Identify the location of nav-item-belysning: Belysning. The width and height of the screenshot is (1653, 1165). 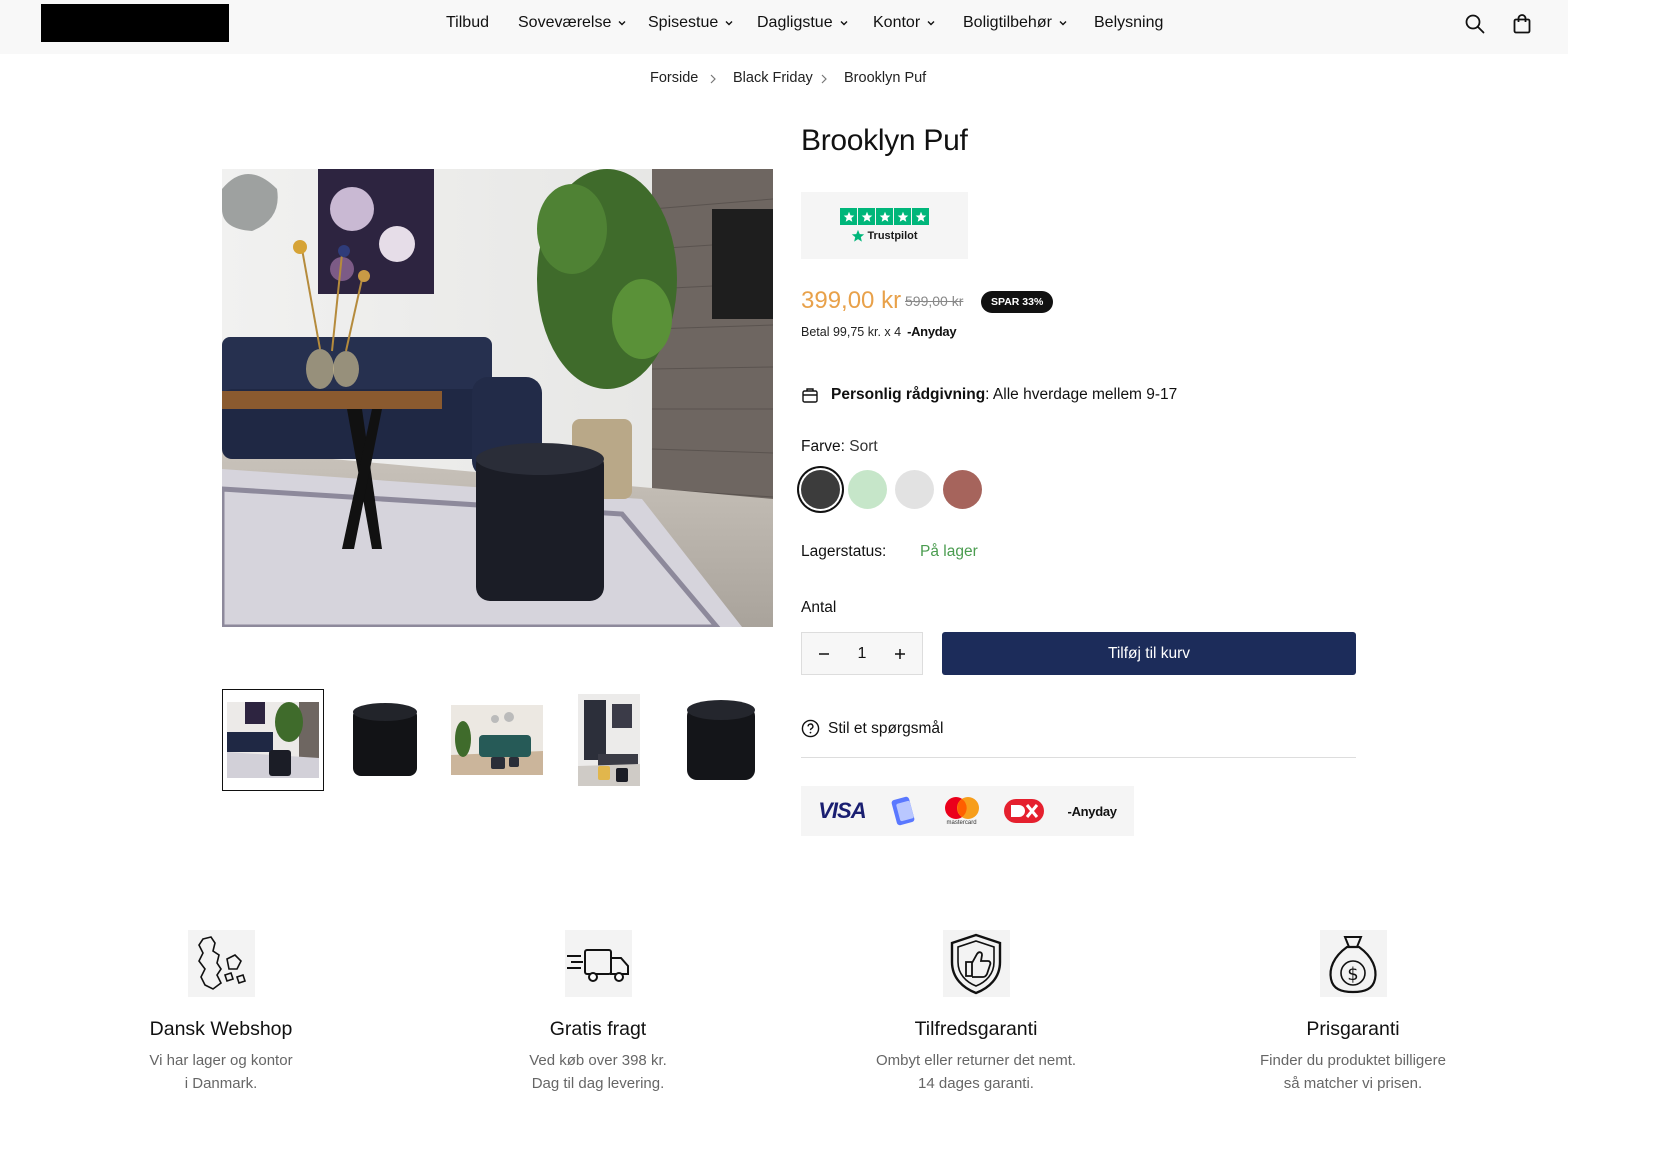
(1128, 23).